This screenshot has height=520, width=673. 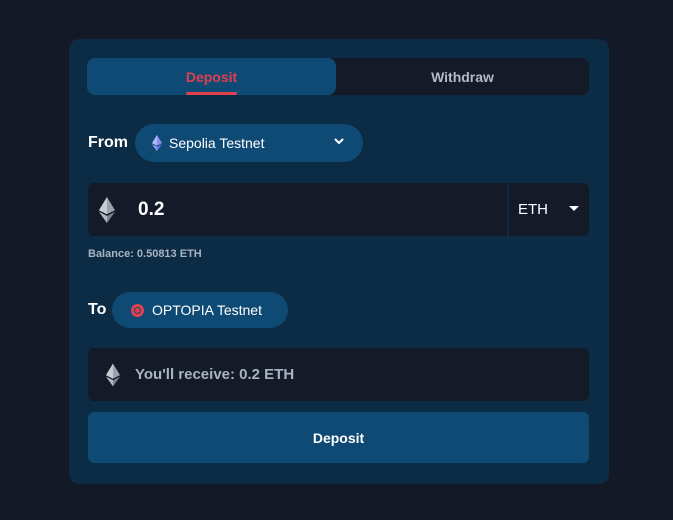 I want to click on from-network-selector: Sepolia Testnet, so click(x=249, y=143).